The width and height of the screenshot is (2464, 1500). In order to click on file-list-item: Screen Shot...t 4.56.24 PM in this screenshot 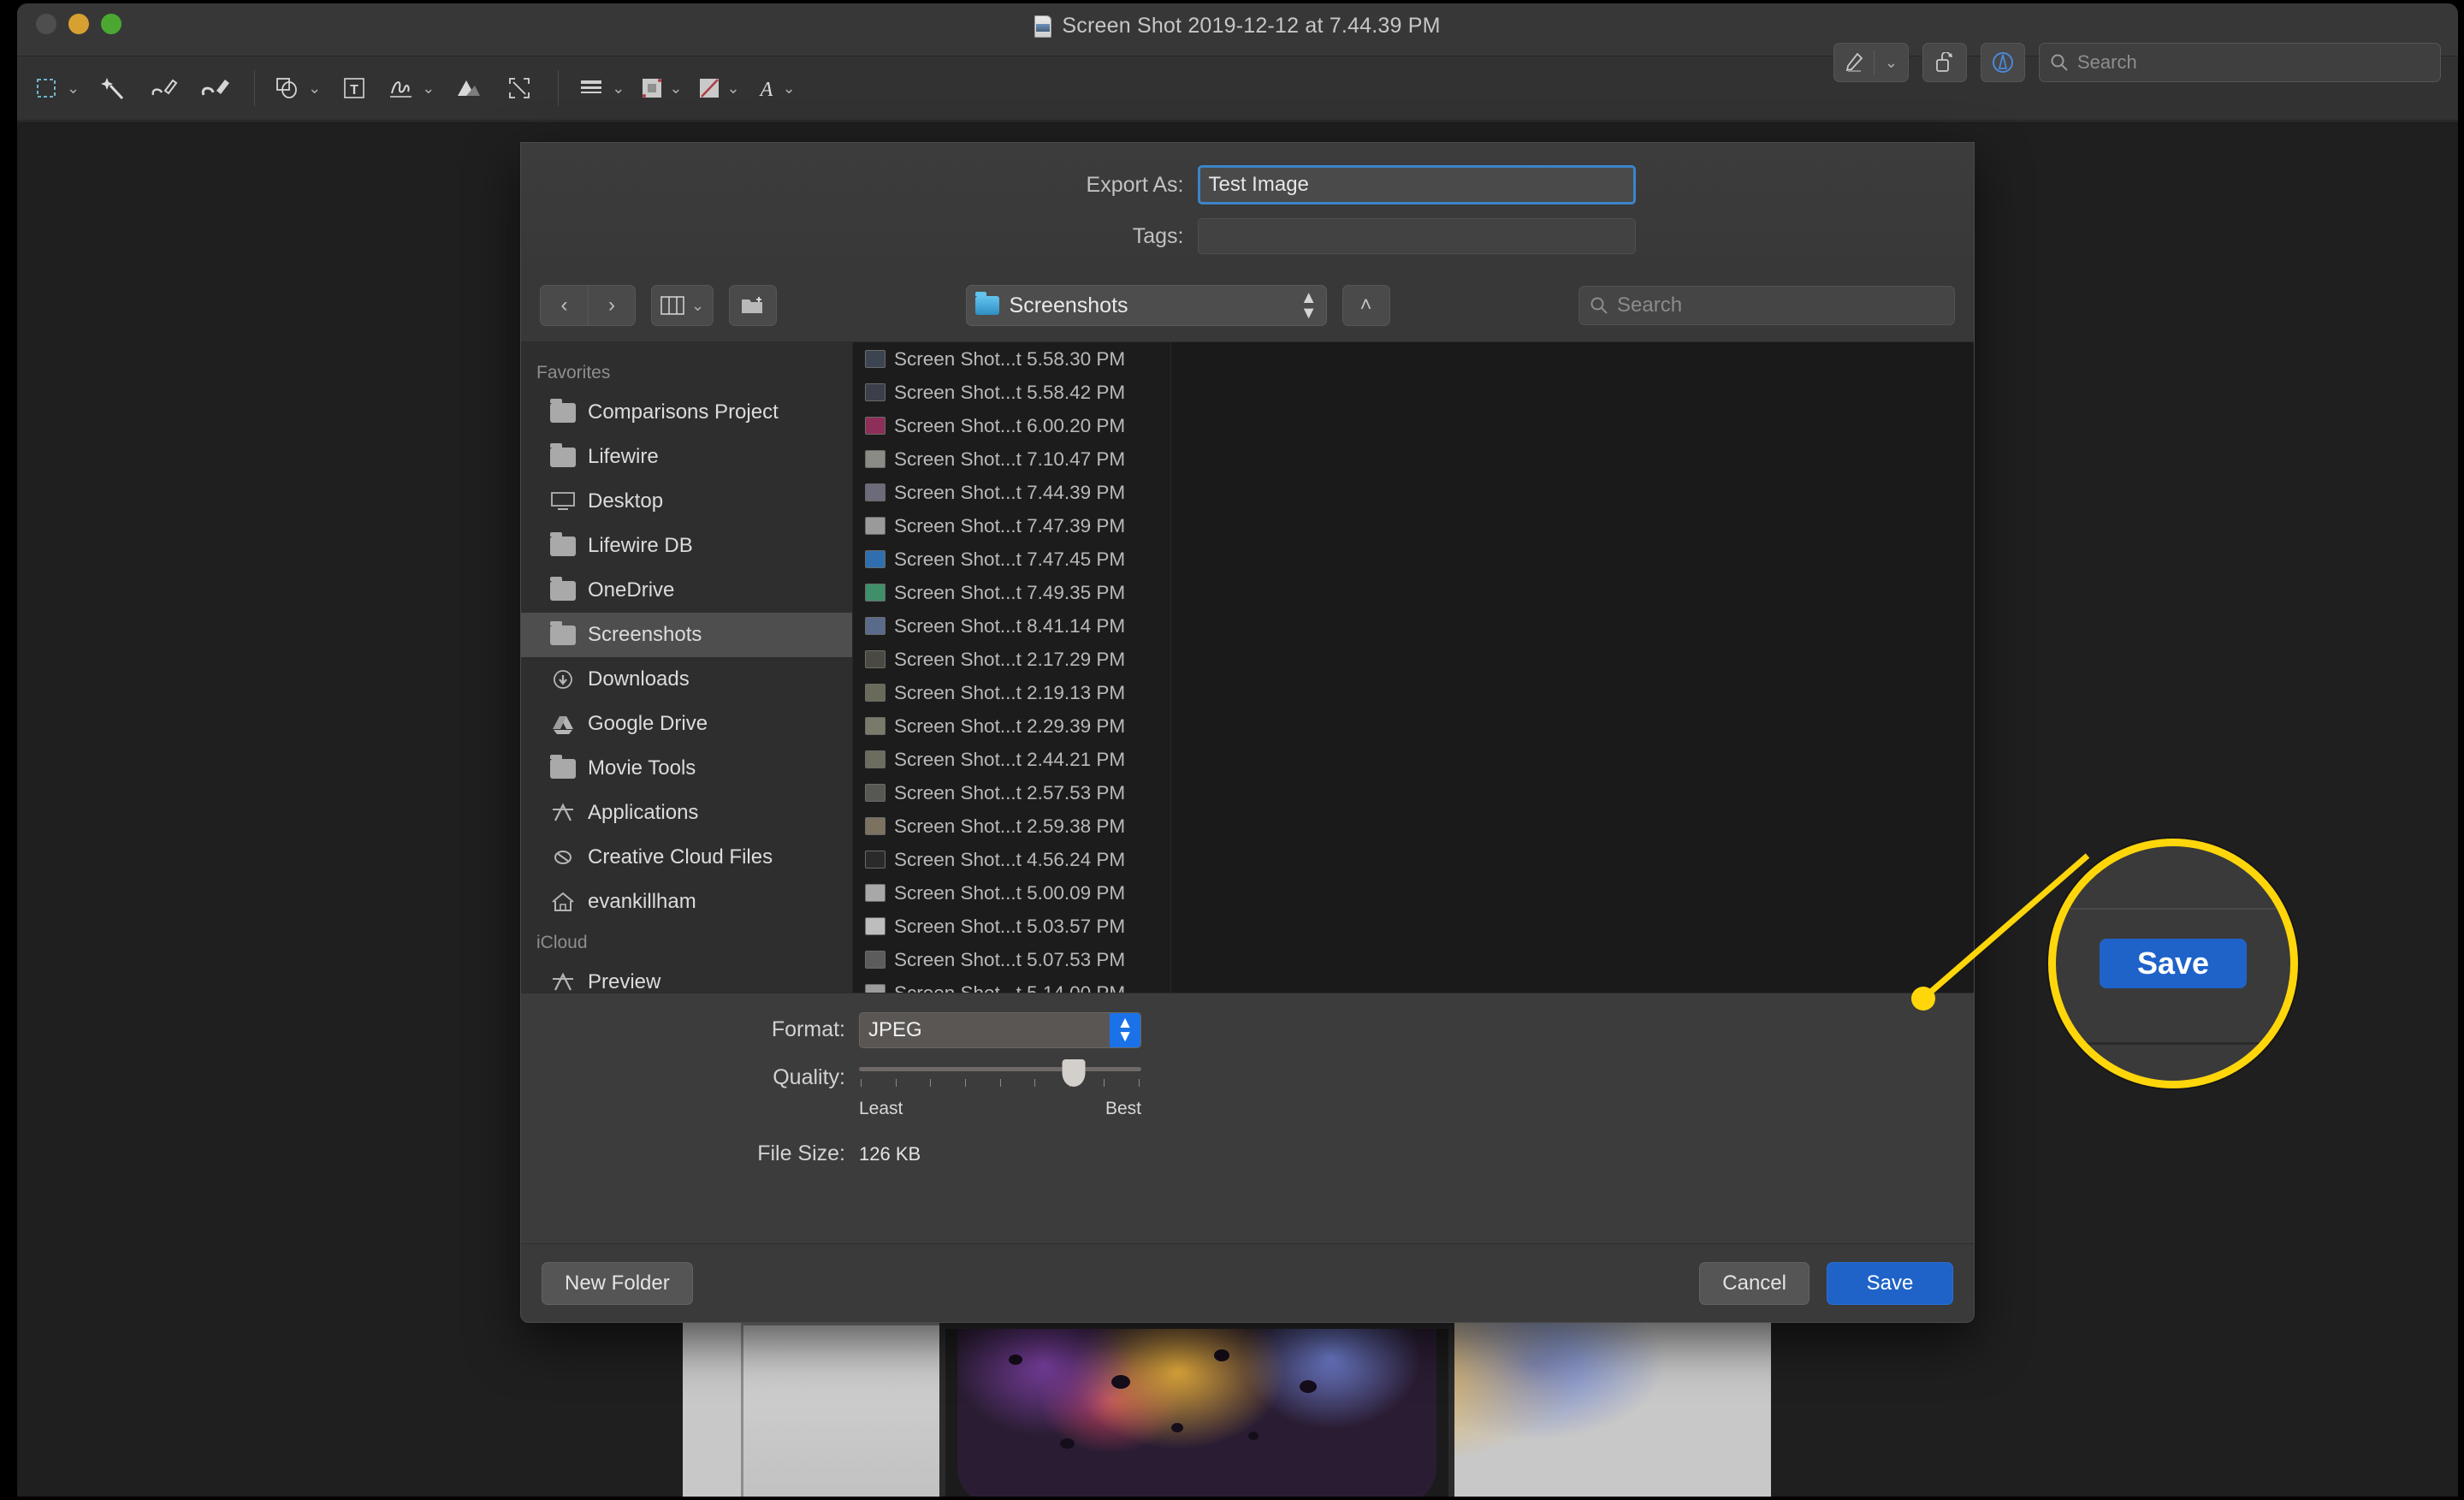, I will do `click(1011, 860)`.